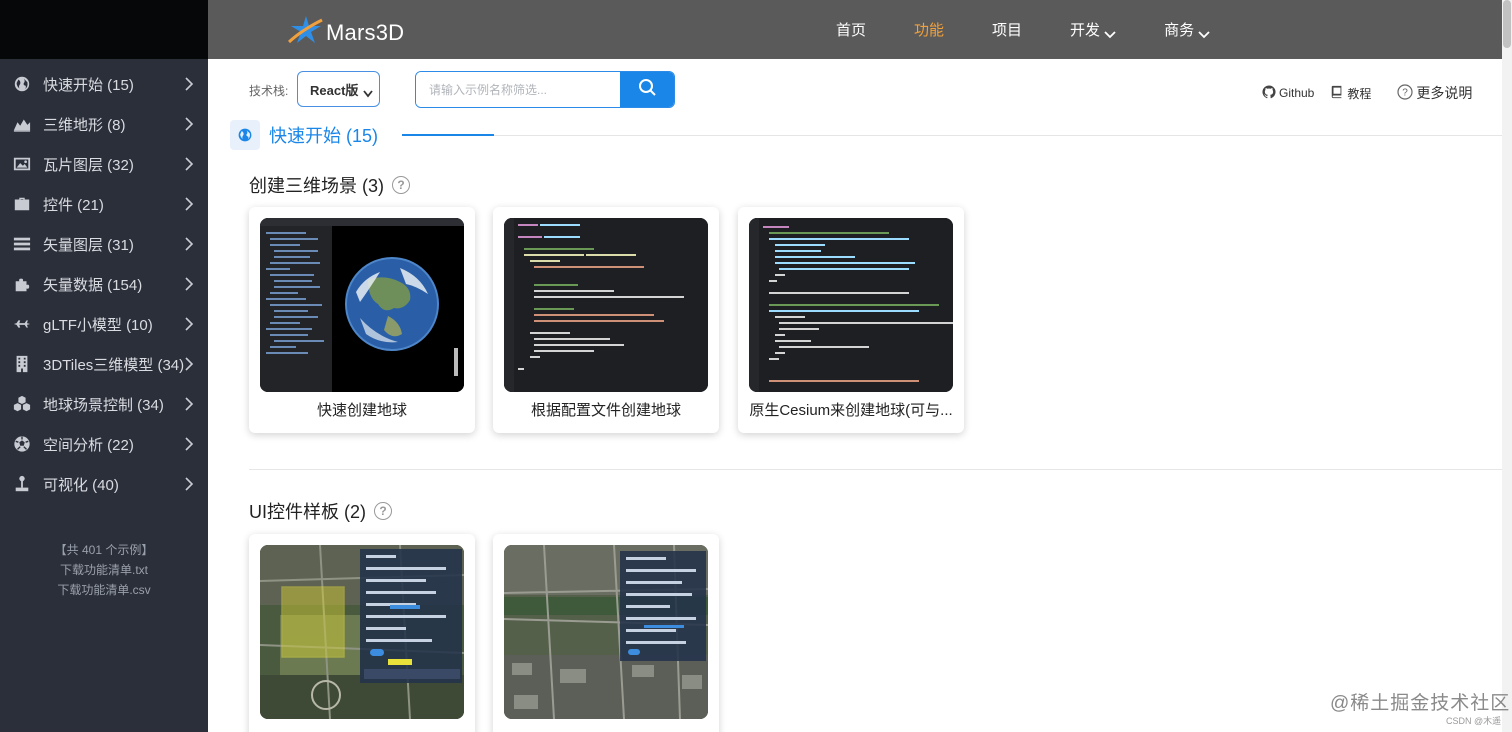 The height and width of the screenshot is (732, 1512). I want to click on sidebar-item-3dtiles-models: 3DTiles三维模型 (34), so click(104, 364).